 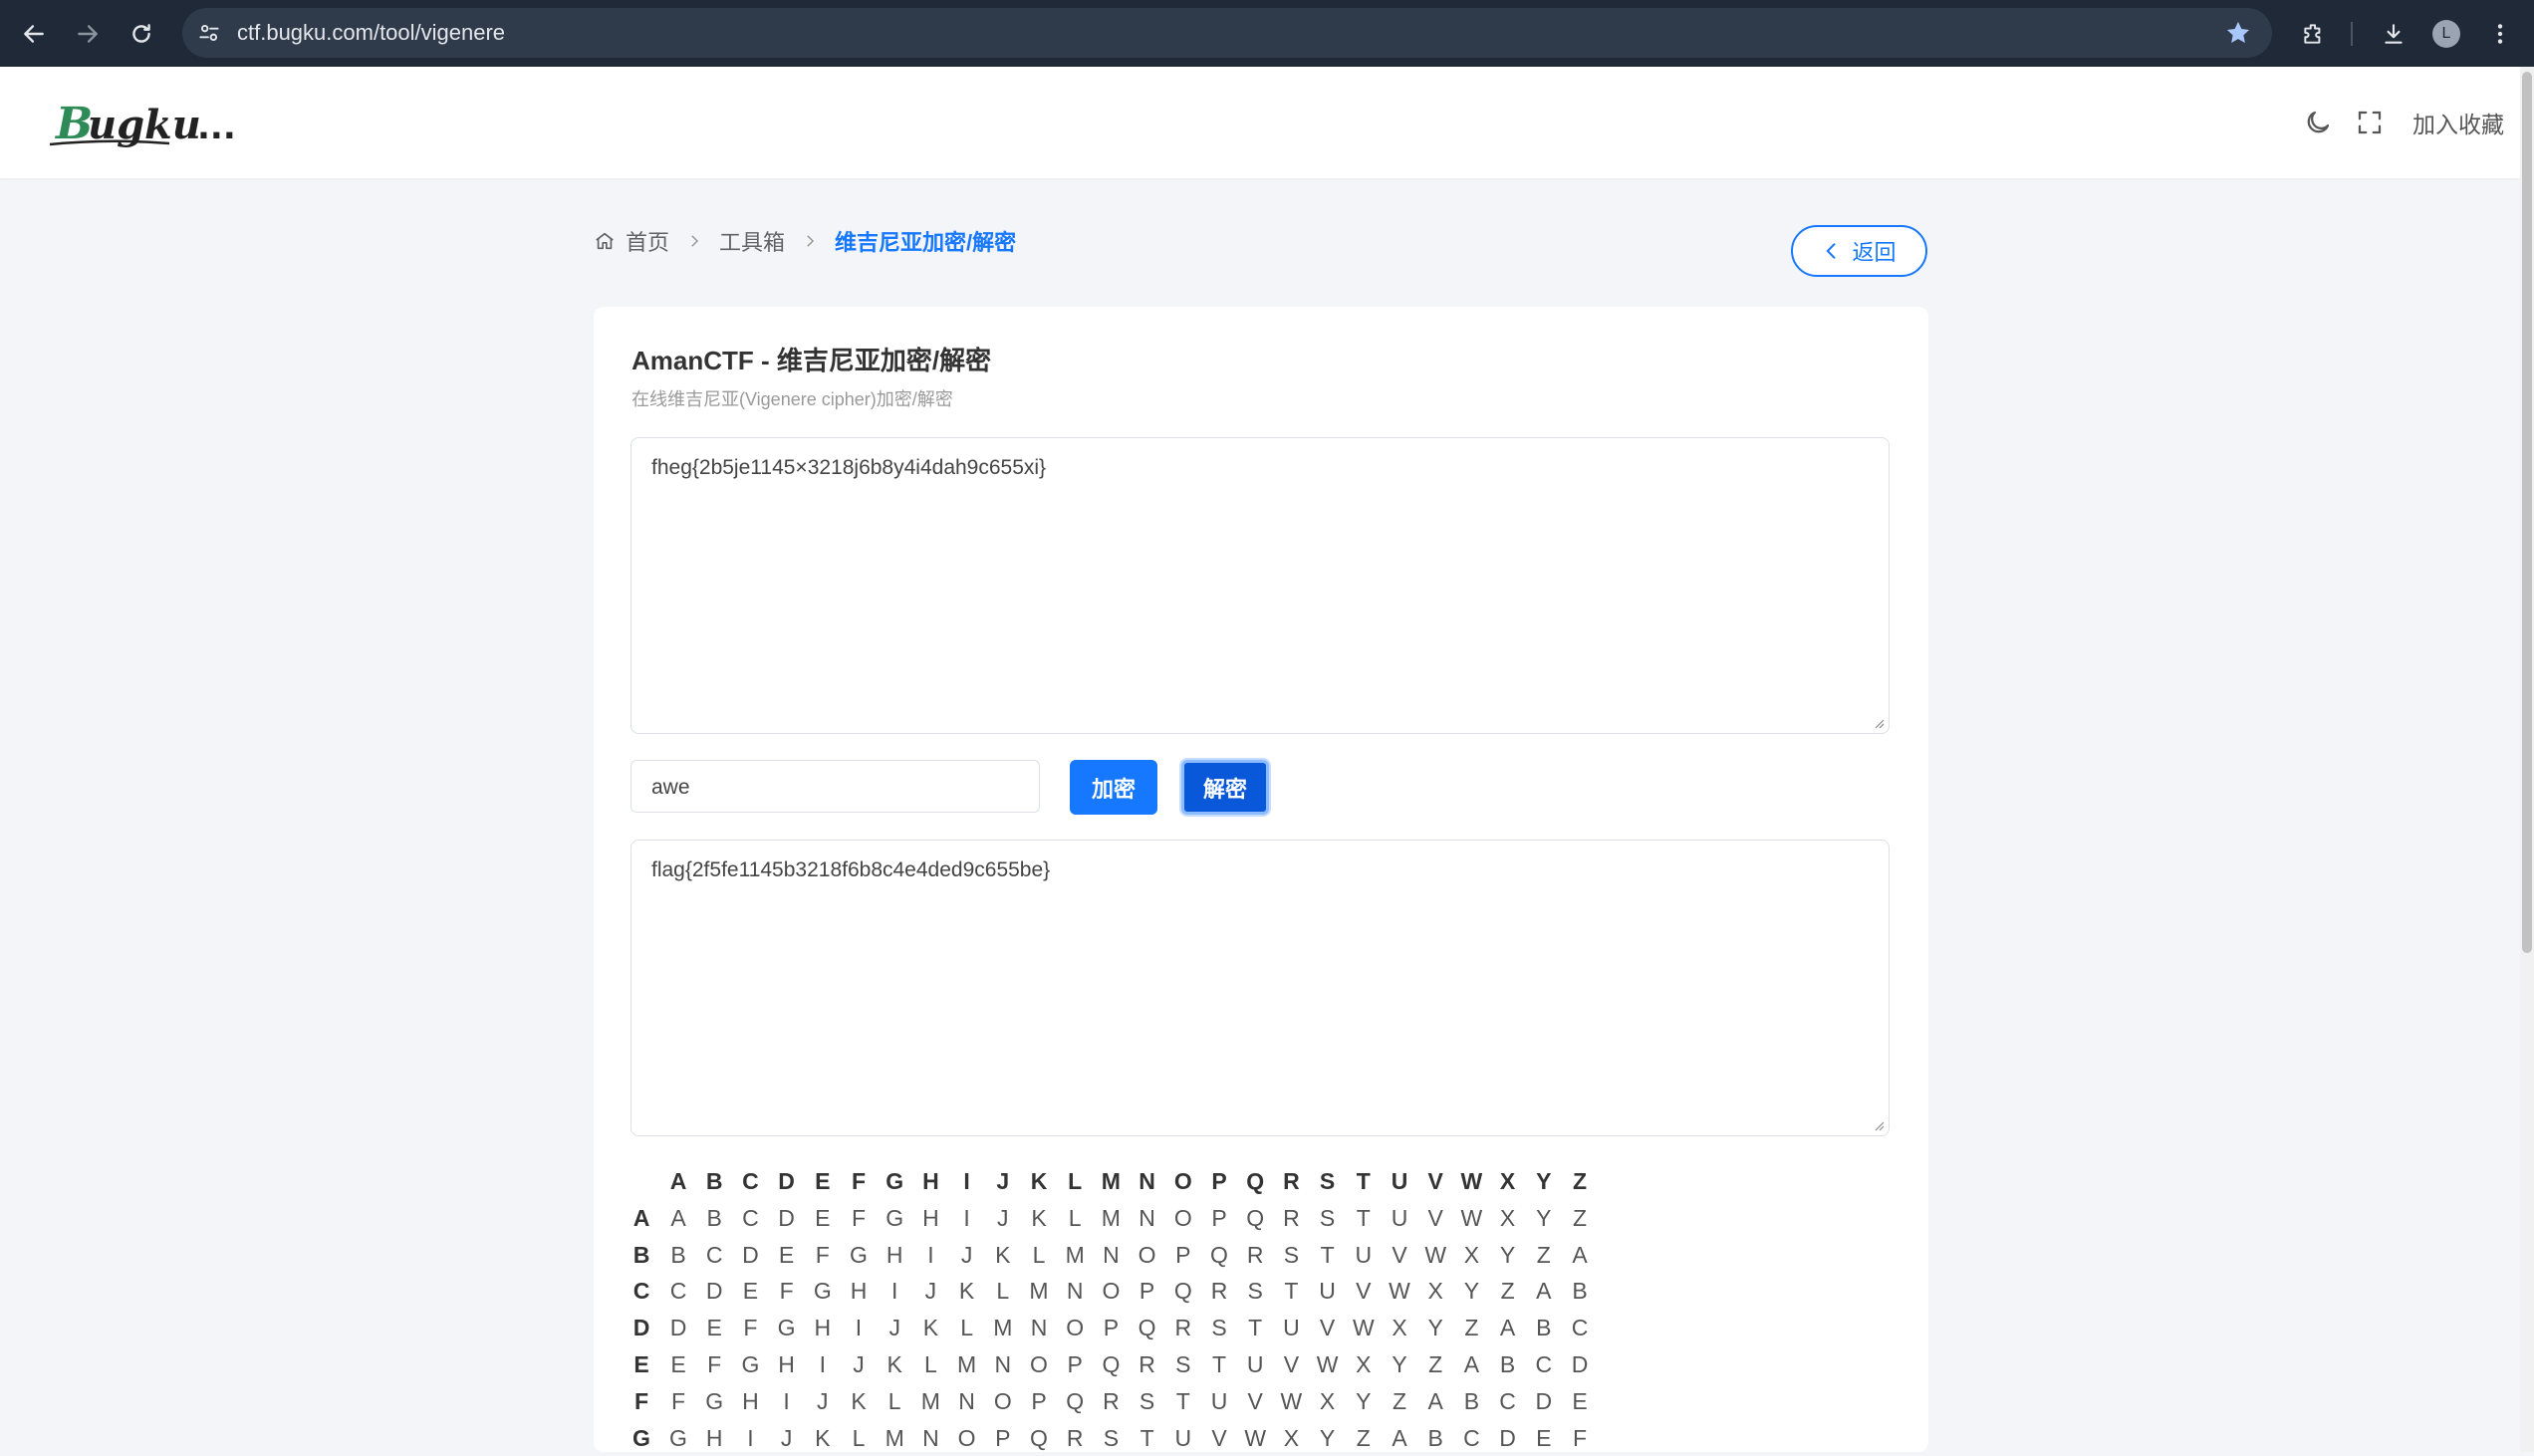 I want to click on table-header-cell: K, so click(x=1039, y=1181).